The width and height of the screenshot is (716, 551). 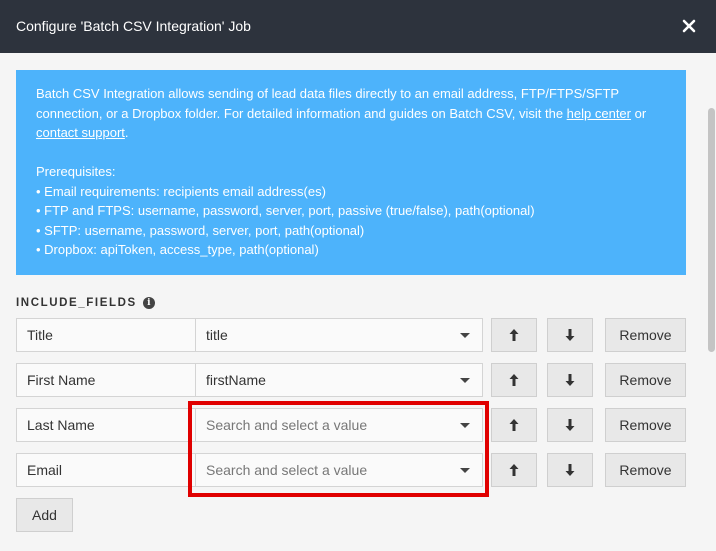 I want to click on field-row: First Name firstName Remove, so click(x=351, y=380).